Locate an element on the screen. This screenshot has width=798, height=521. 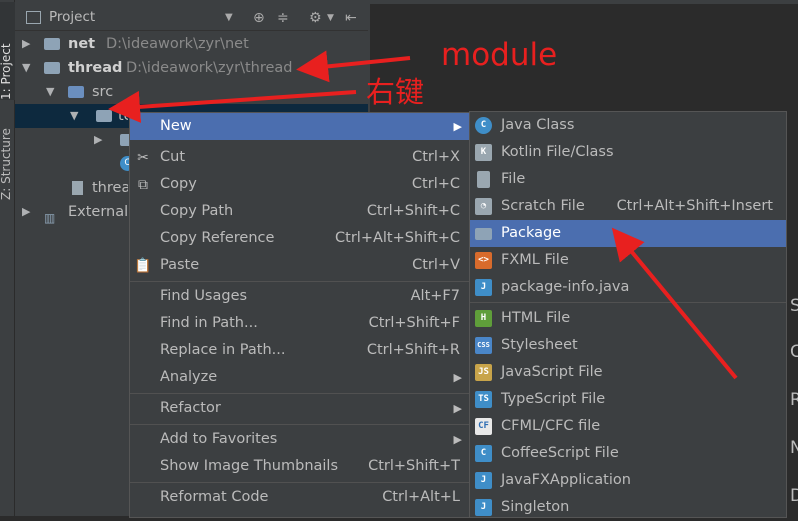
arrow-to-package-folder is located at coordinates (232, 106).